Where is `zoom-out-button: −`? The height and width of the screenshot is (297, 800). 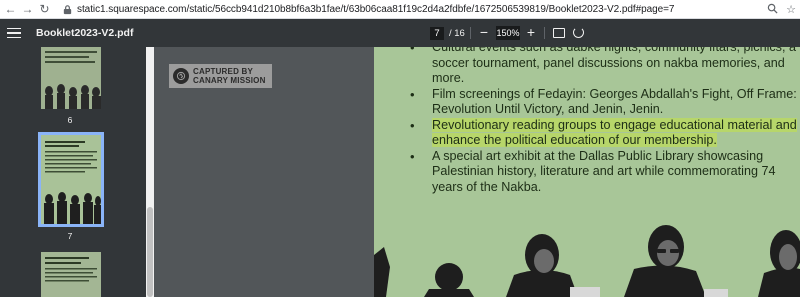
zoom-out-button: − is located at coordinates (484, 32).